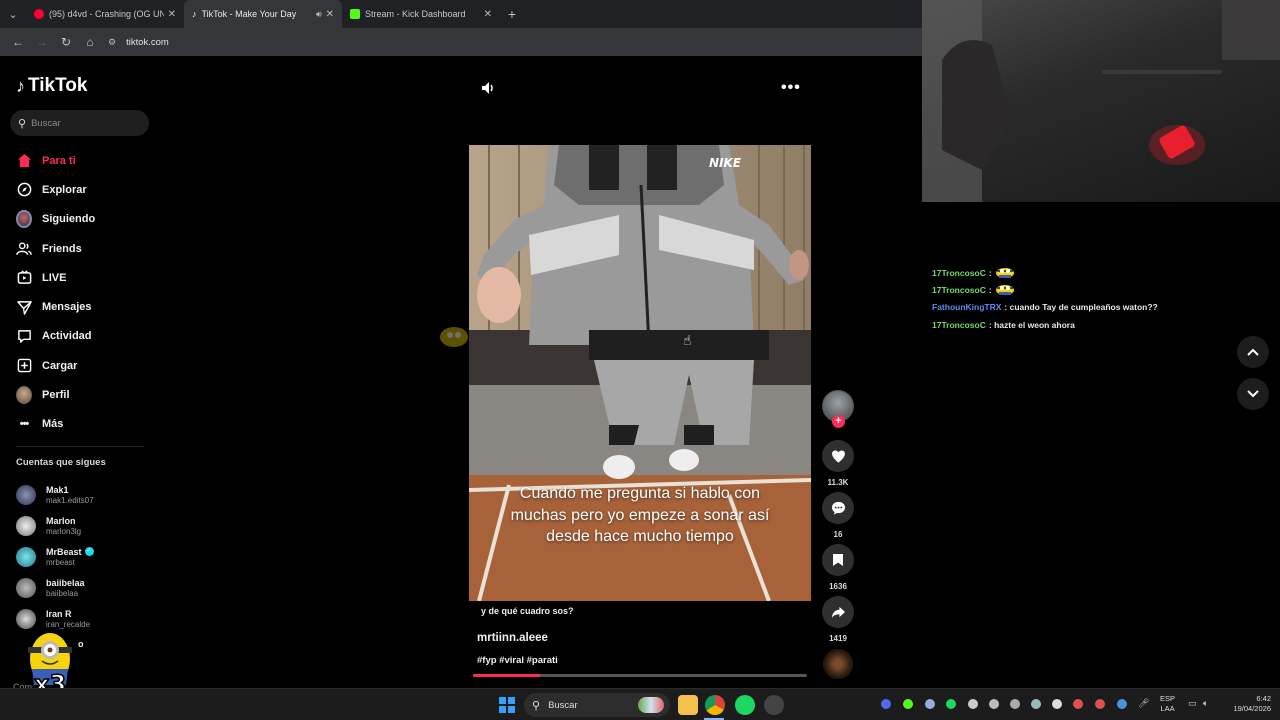 This screenshot has width=1280, height=720. I want to click on sidebar-item-actividad: Actividad, so click(55, 336).